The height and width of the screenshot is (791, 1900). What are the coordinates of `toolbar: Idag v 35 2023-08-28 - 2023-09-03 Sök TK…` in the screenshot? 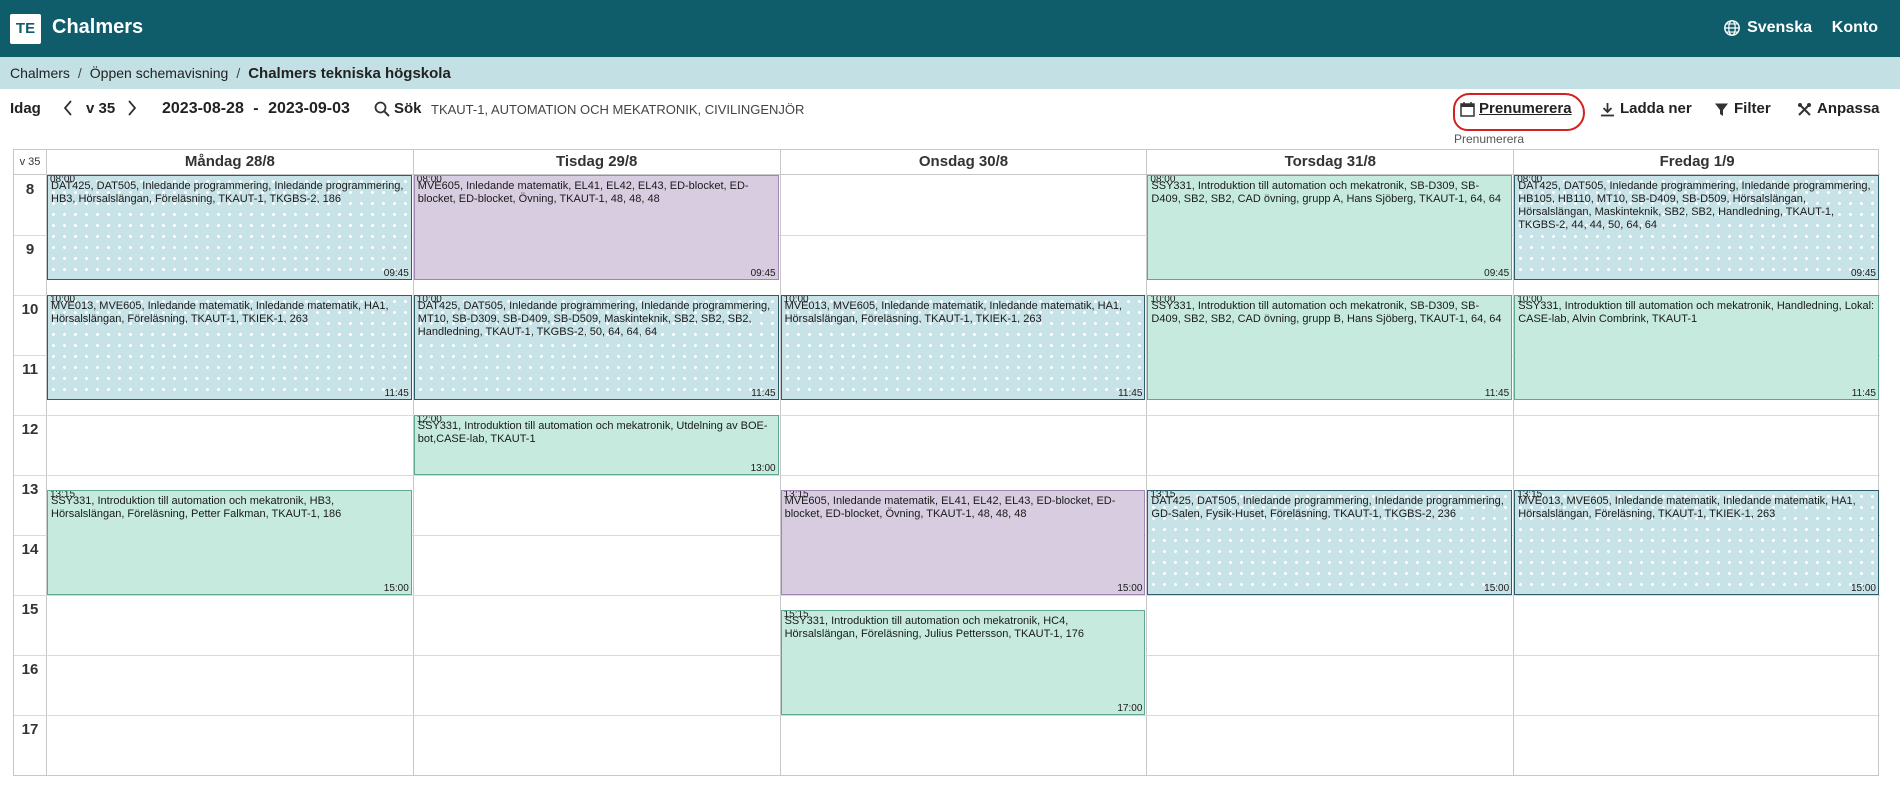 It's located at (950, 109).